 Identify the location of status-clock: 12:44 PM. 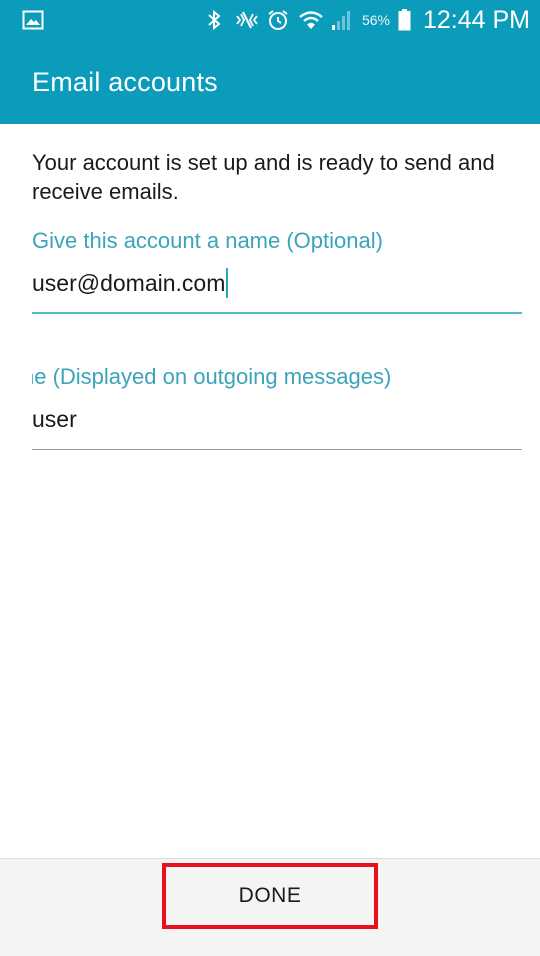
(476, 19).